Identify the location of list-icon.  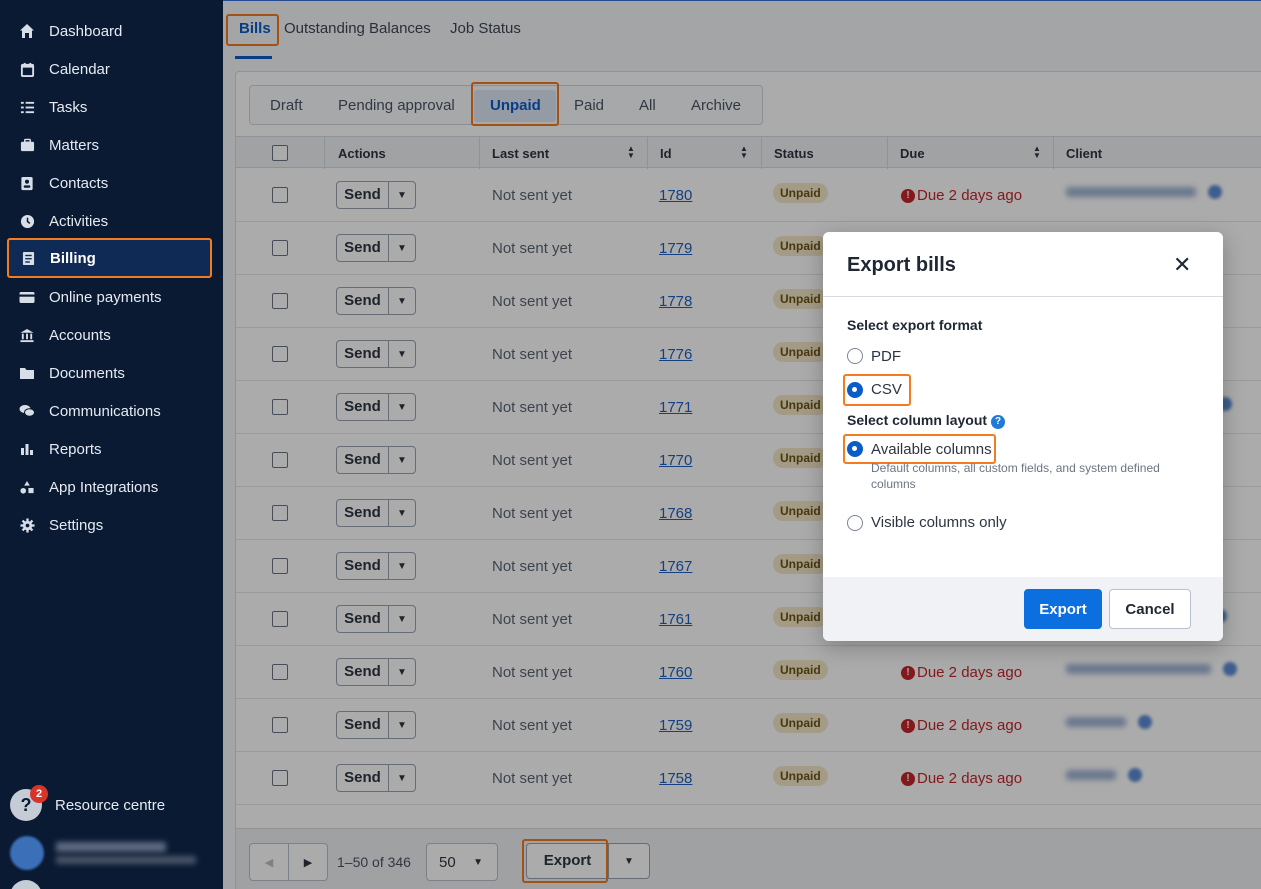
(27, 107).